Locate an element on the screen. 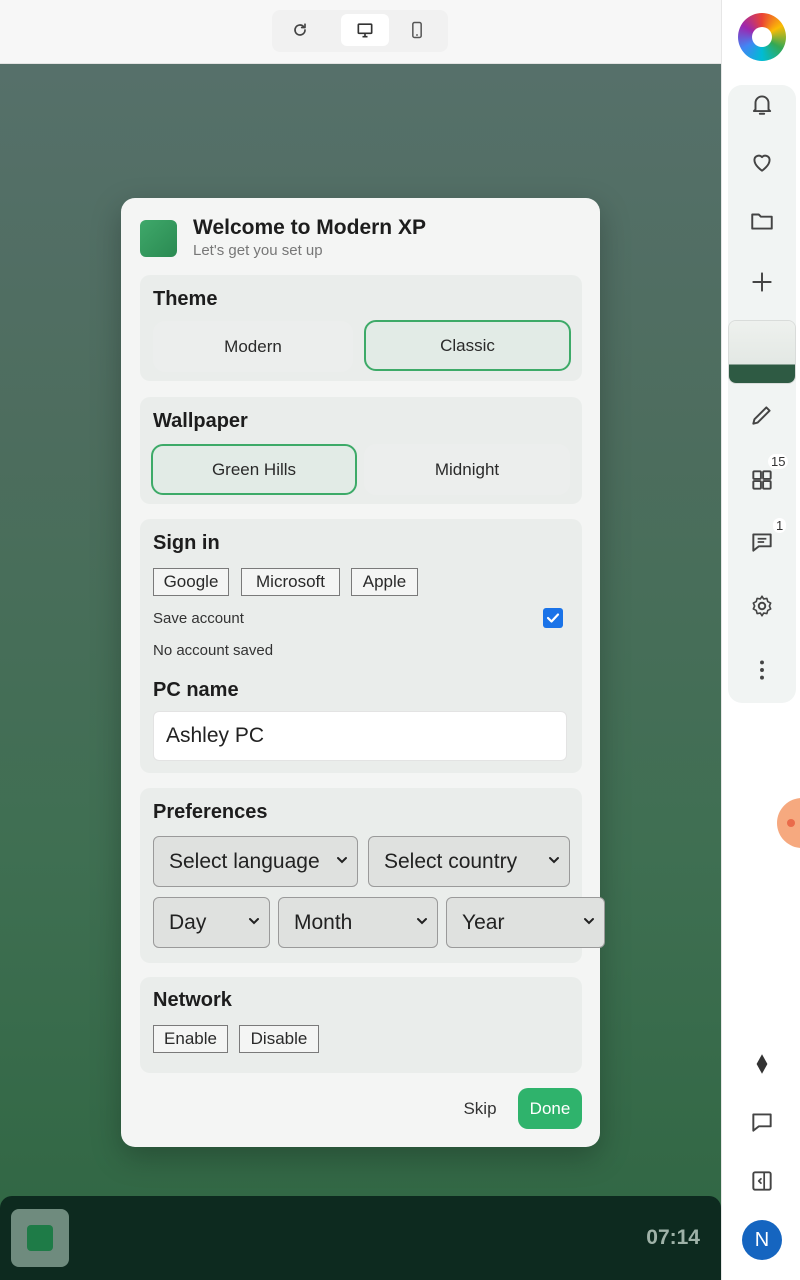  messages-badge: 1 is located at coordinates (780, 525).